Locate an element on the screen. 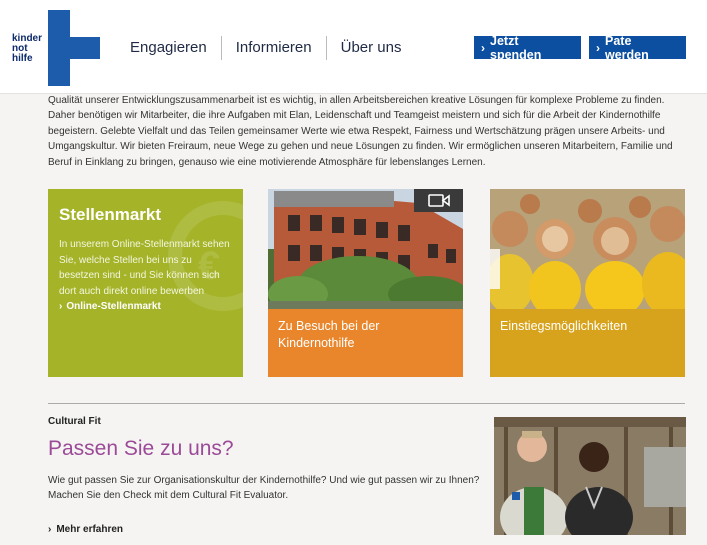  video-camera-icon is located at coordinates (438, 200).